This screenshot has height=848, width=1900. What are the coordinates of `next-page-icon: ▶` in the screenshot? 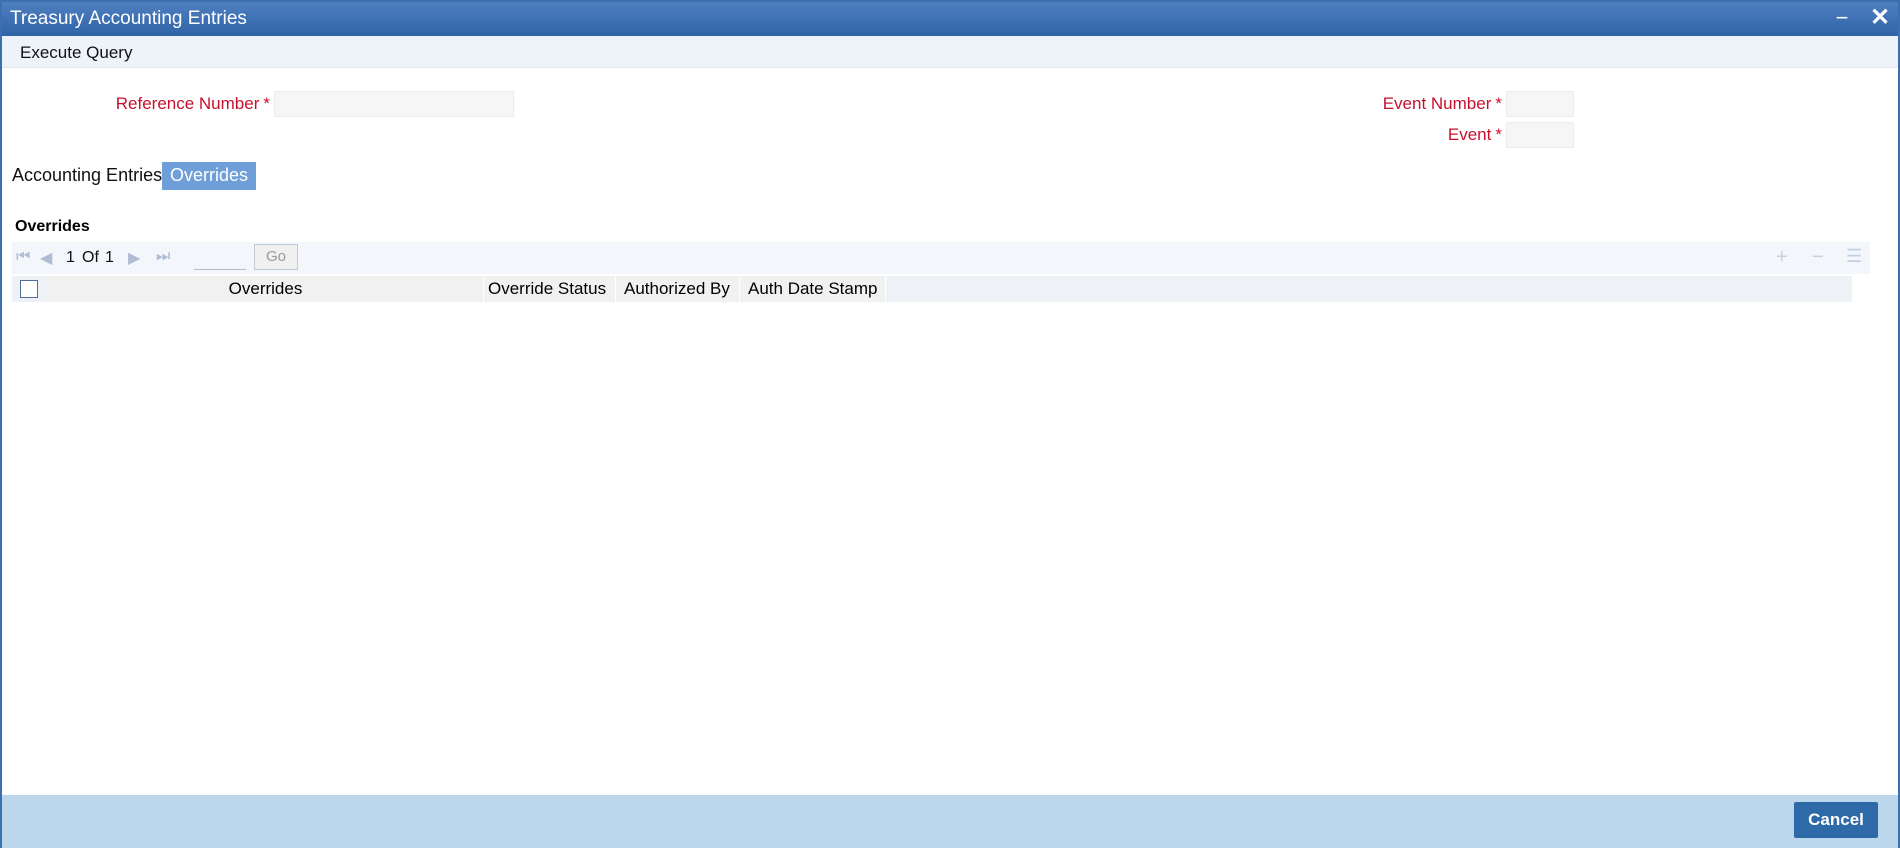 It's located at (134, 258).